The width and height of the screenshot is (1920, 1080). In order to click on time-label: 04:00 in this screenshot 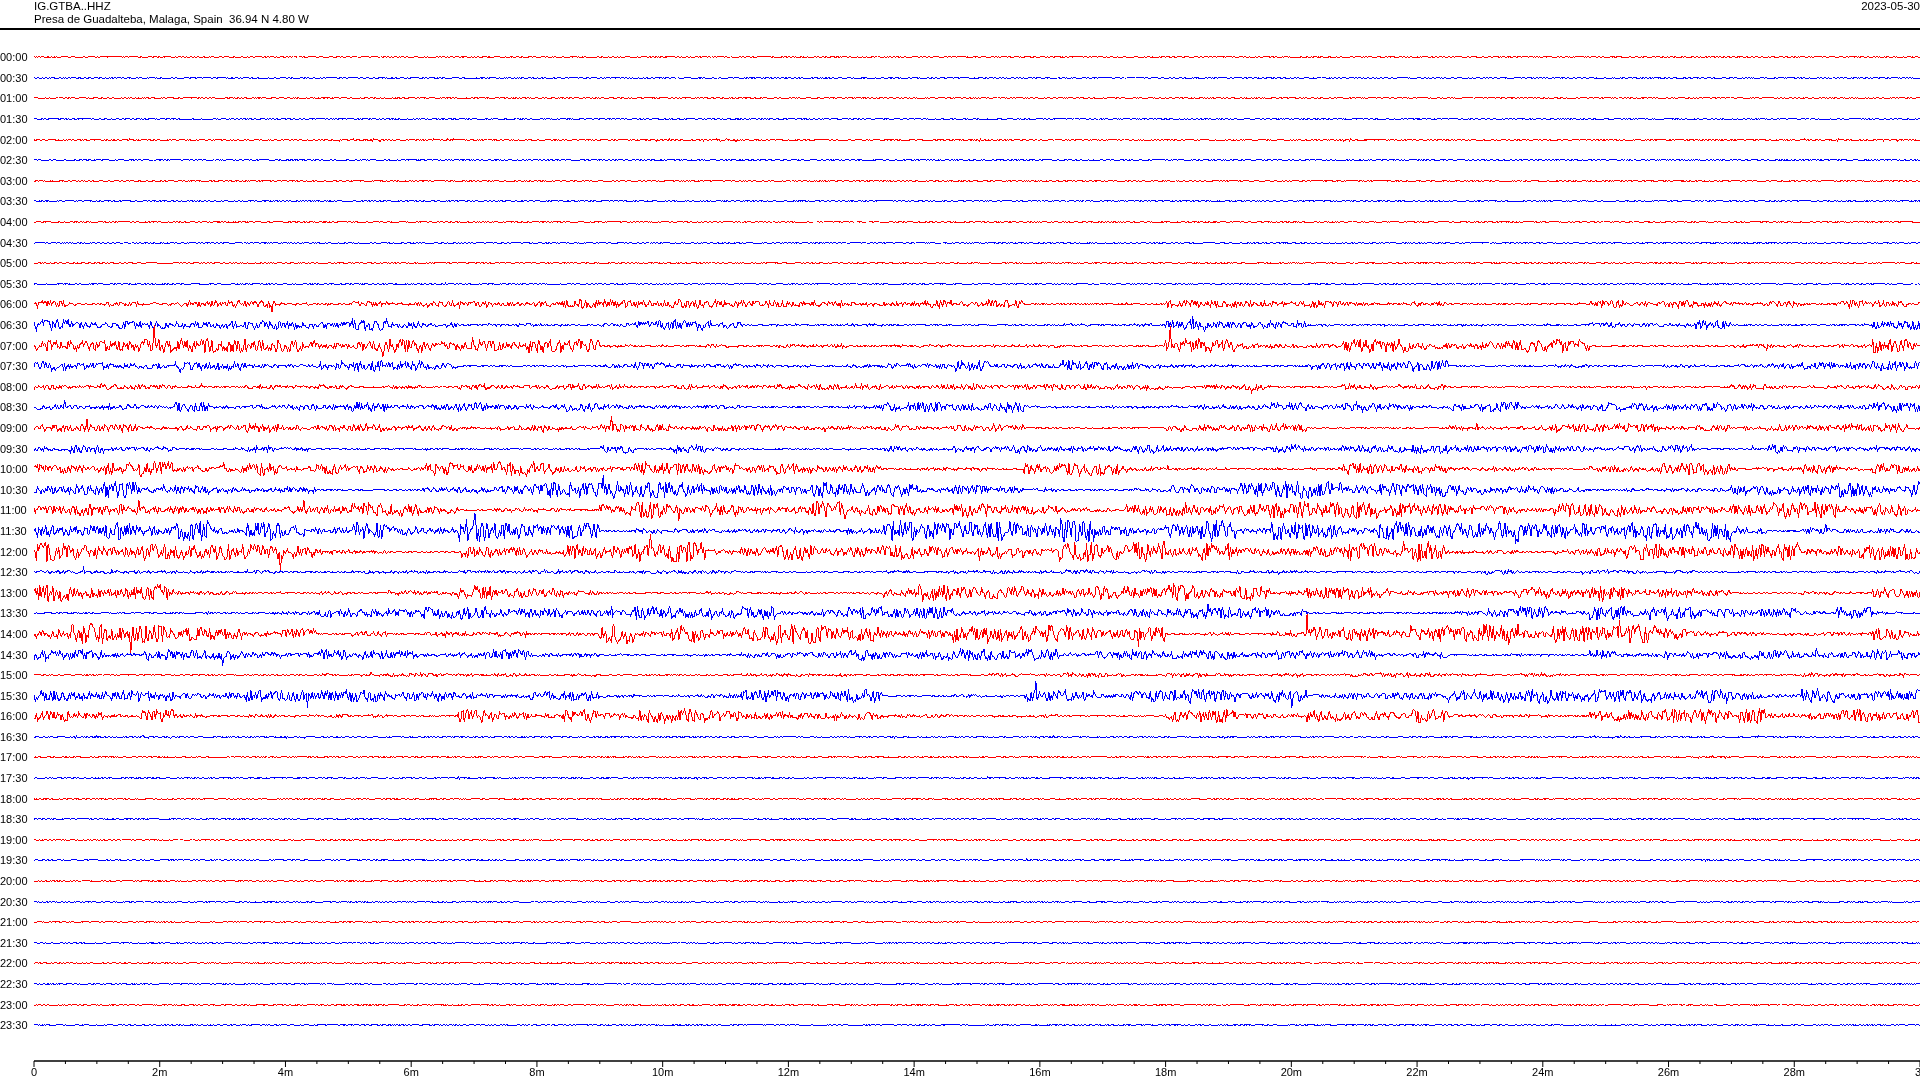, I will do `click(14, 222)`.